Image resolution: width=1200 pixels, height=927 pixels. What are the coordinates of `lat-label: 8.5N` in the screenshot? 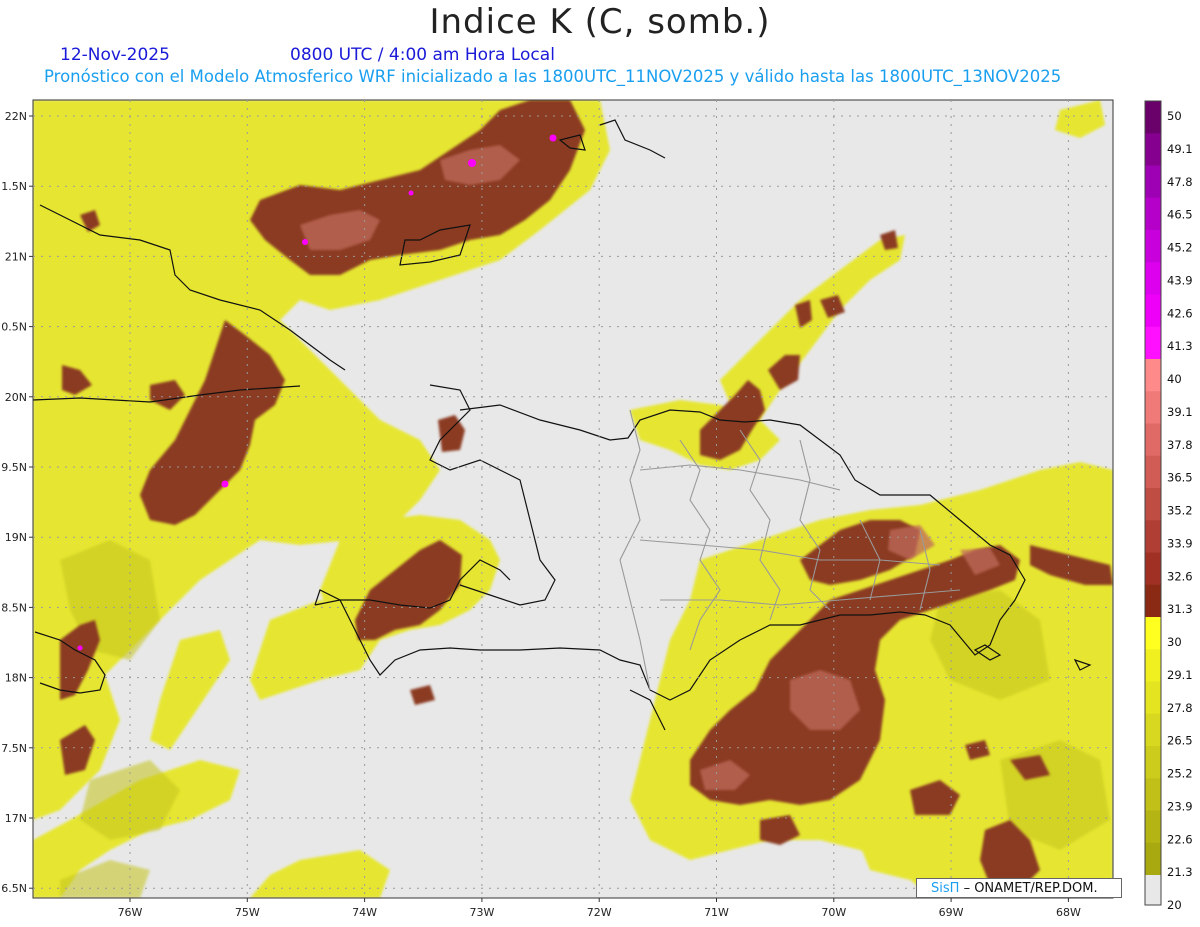 It's located at (14, 607).